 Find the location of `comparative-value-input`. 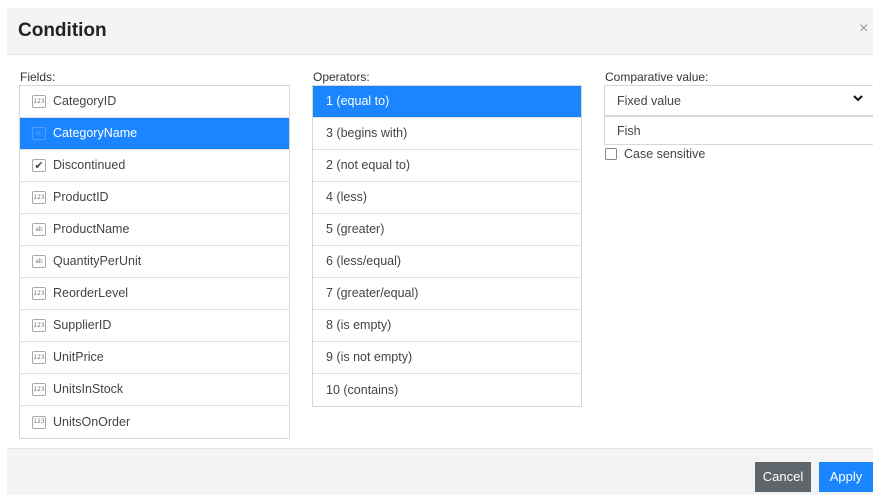

comparative-value-input is located at coordinates (738, 130).